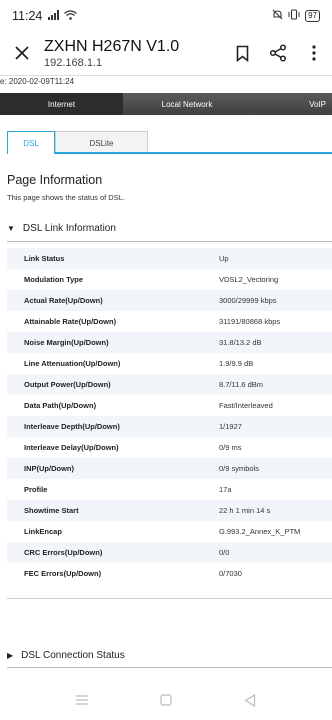  What do you see at coordinates (166, 16) in the screenshot?
I see `status-bar: 11:24 97` at bounding box center [166, 16].